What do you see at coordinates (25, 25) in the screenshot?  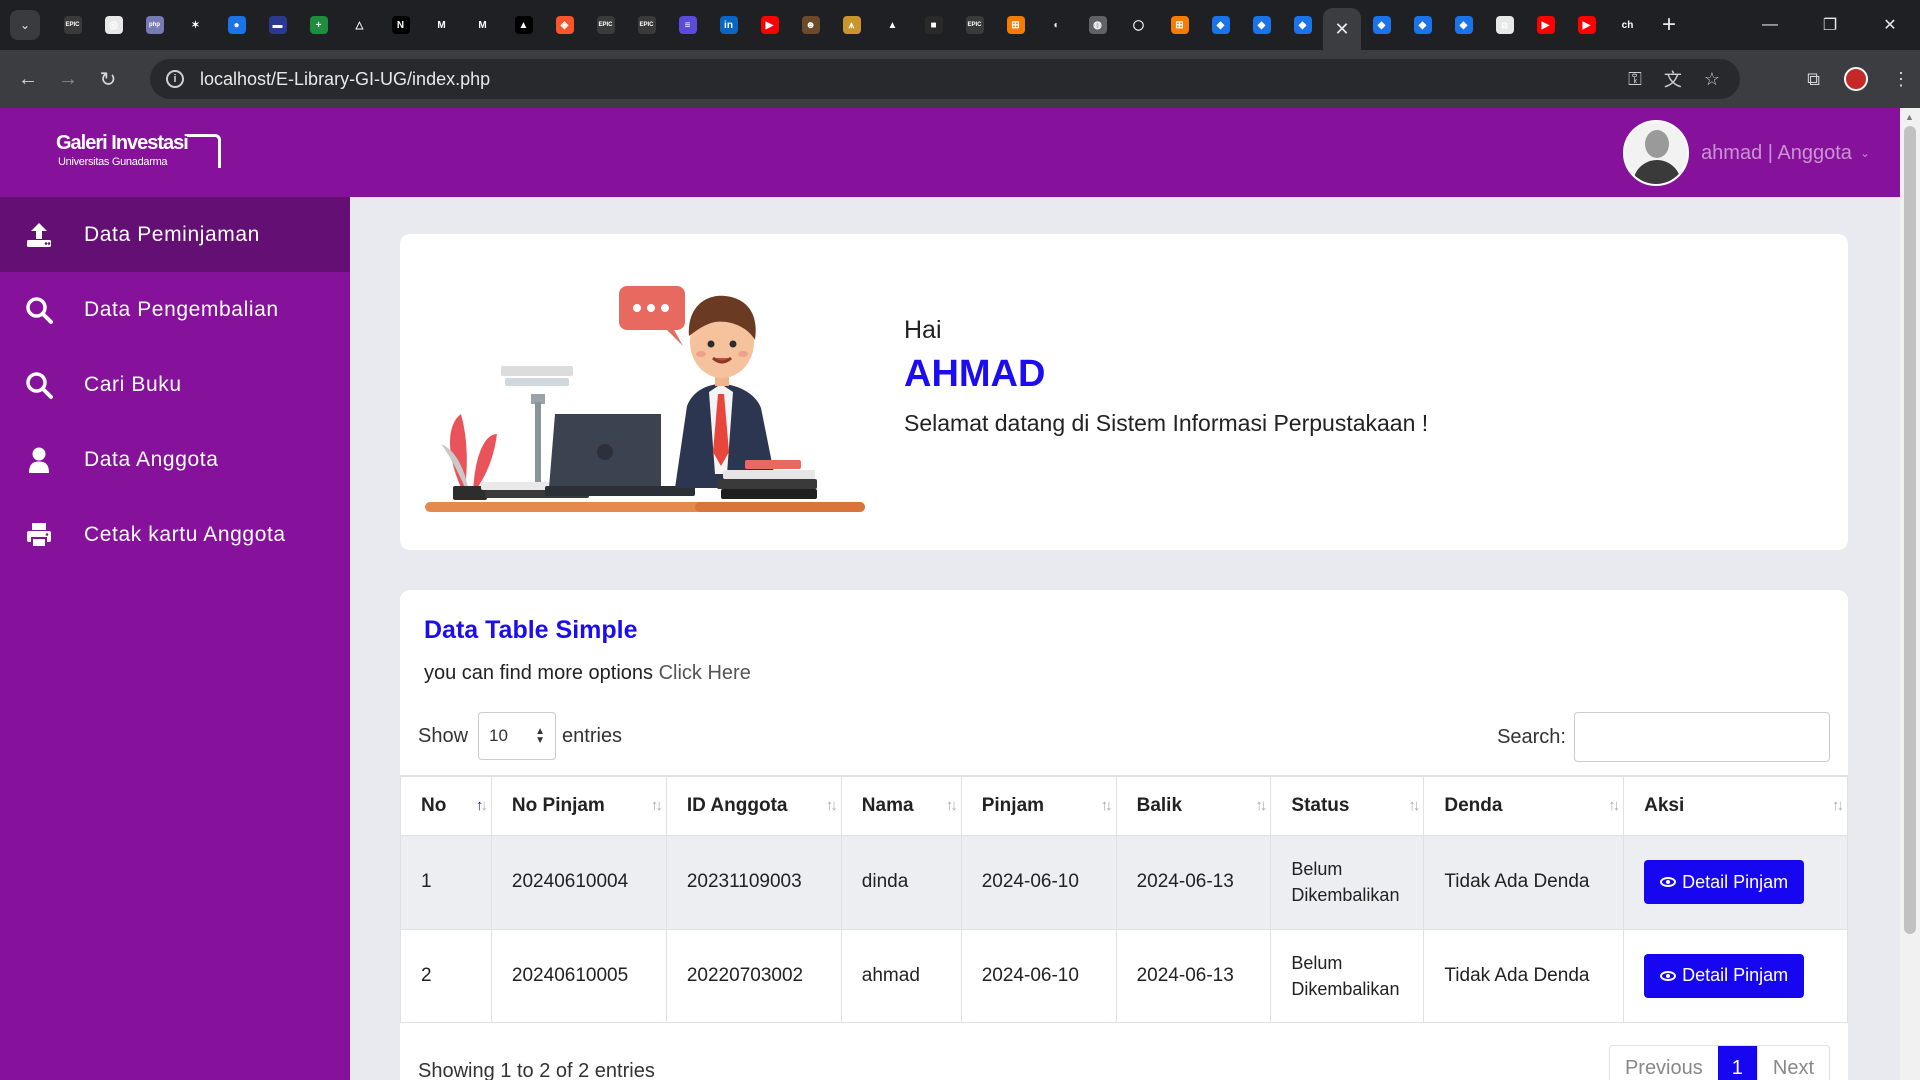 I see `tab-search-button: ⌄` at bounding box center [25, 25].